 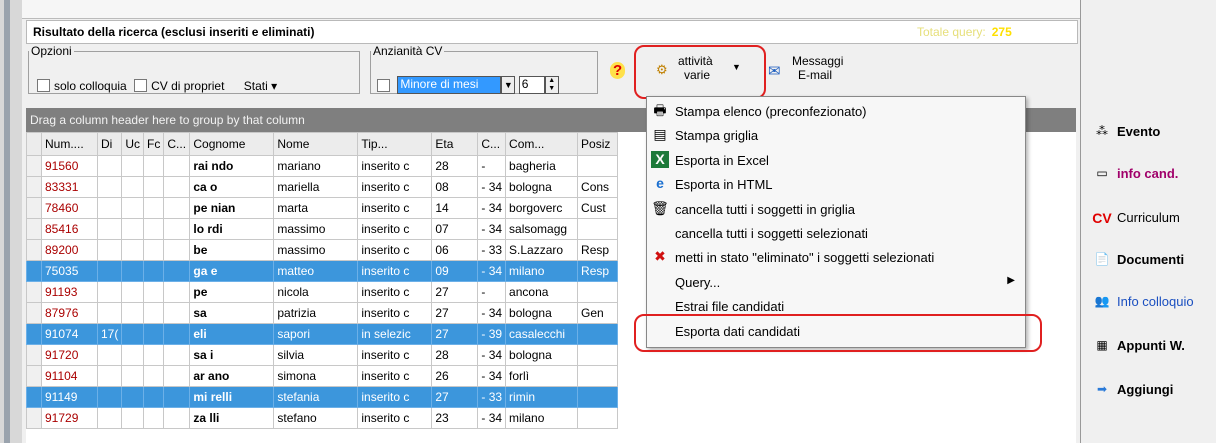 I want to click on anzianita-group: Anzianità CV Minore di mesi ▼ 6 ▲ ▼, so click(x=484, y=69).